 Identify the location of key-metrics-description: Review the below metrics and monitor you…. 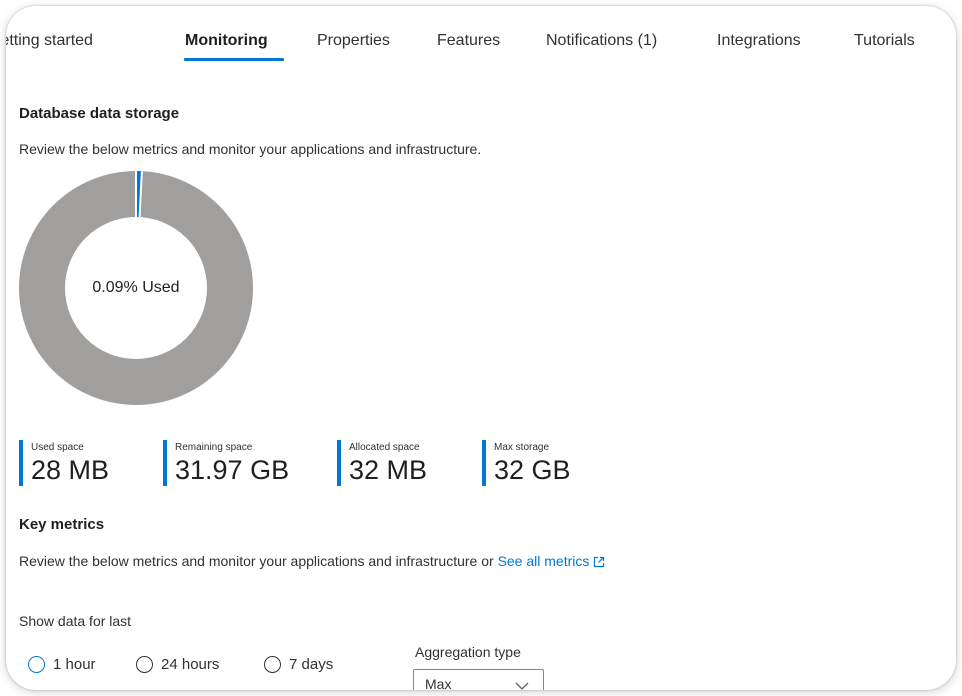
(312, 562).